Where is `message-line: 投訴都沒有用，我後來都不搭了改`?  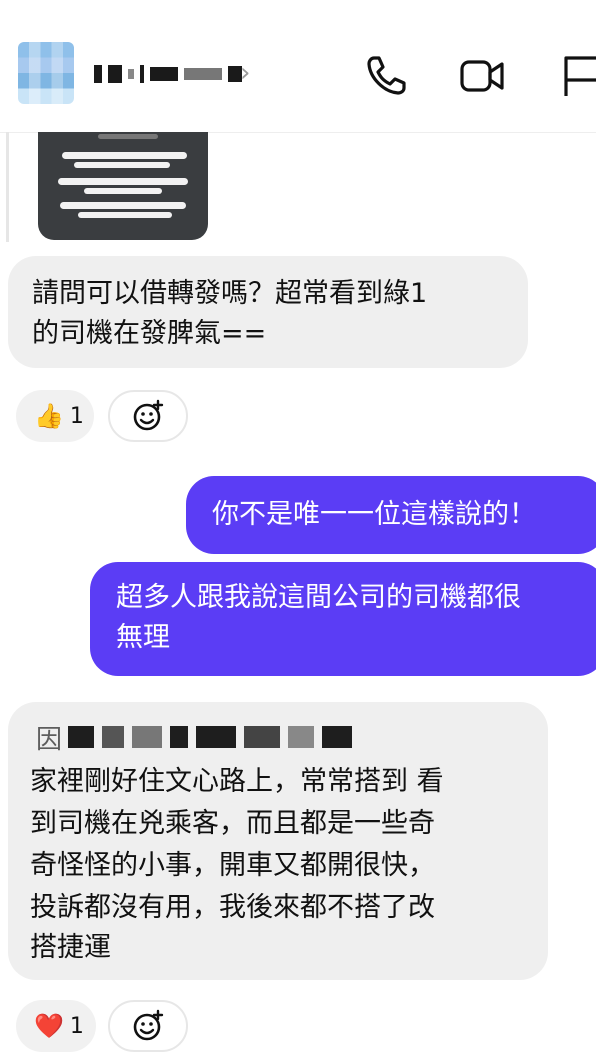 message-line: 投訴都沒有用，我後來都不搭了改 is located at coordinates (232, 907).